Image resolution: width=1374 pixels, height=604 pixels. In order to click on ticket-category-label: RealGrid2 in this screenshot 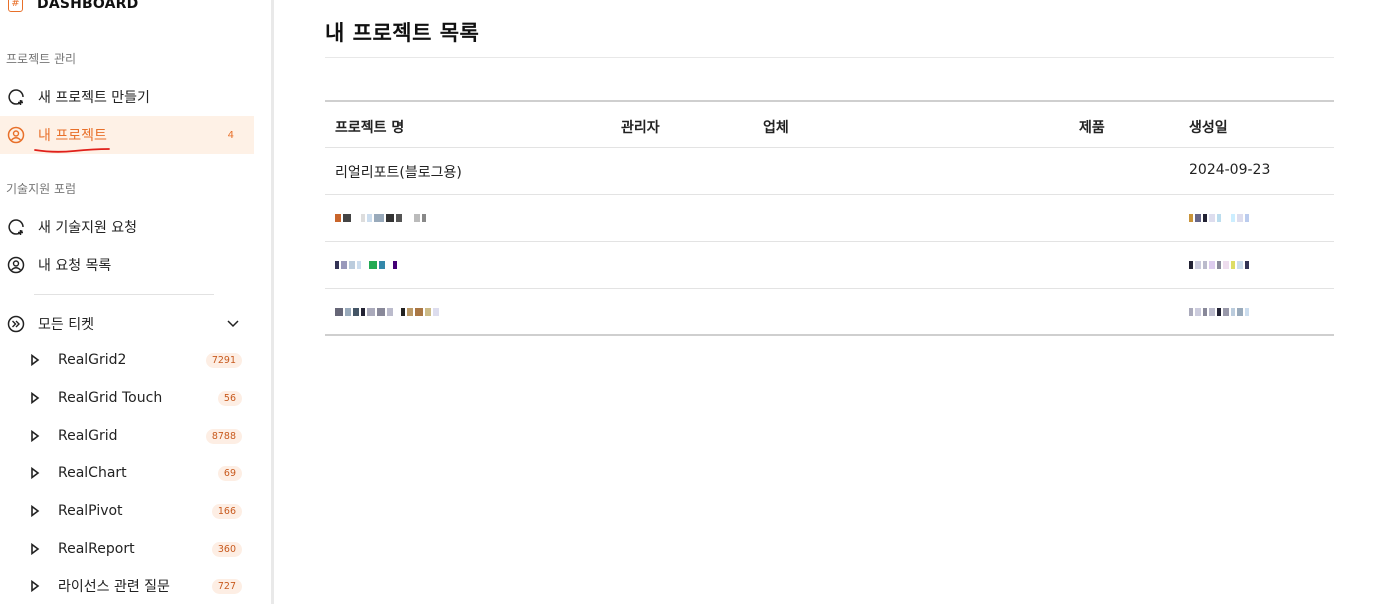, I will do `click(92, 360)`.